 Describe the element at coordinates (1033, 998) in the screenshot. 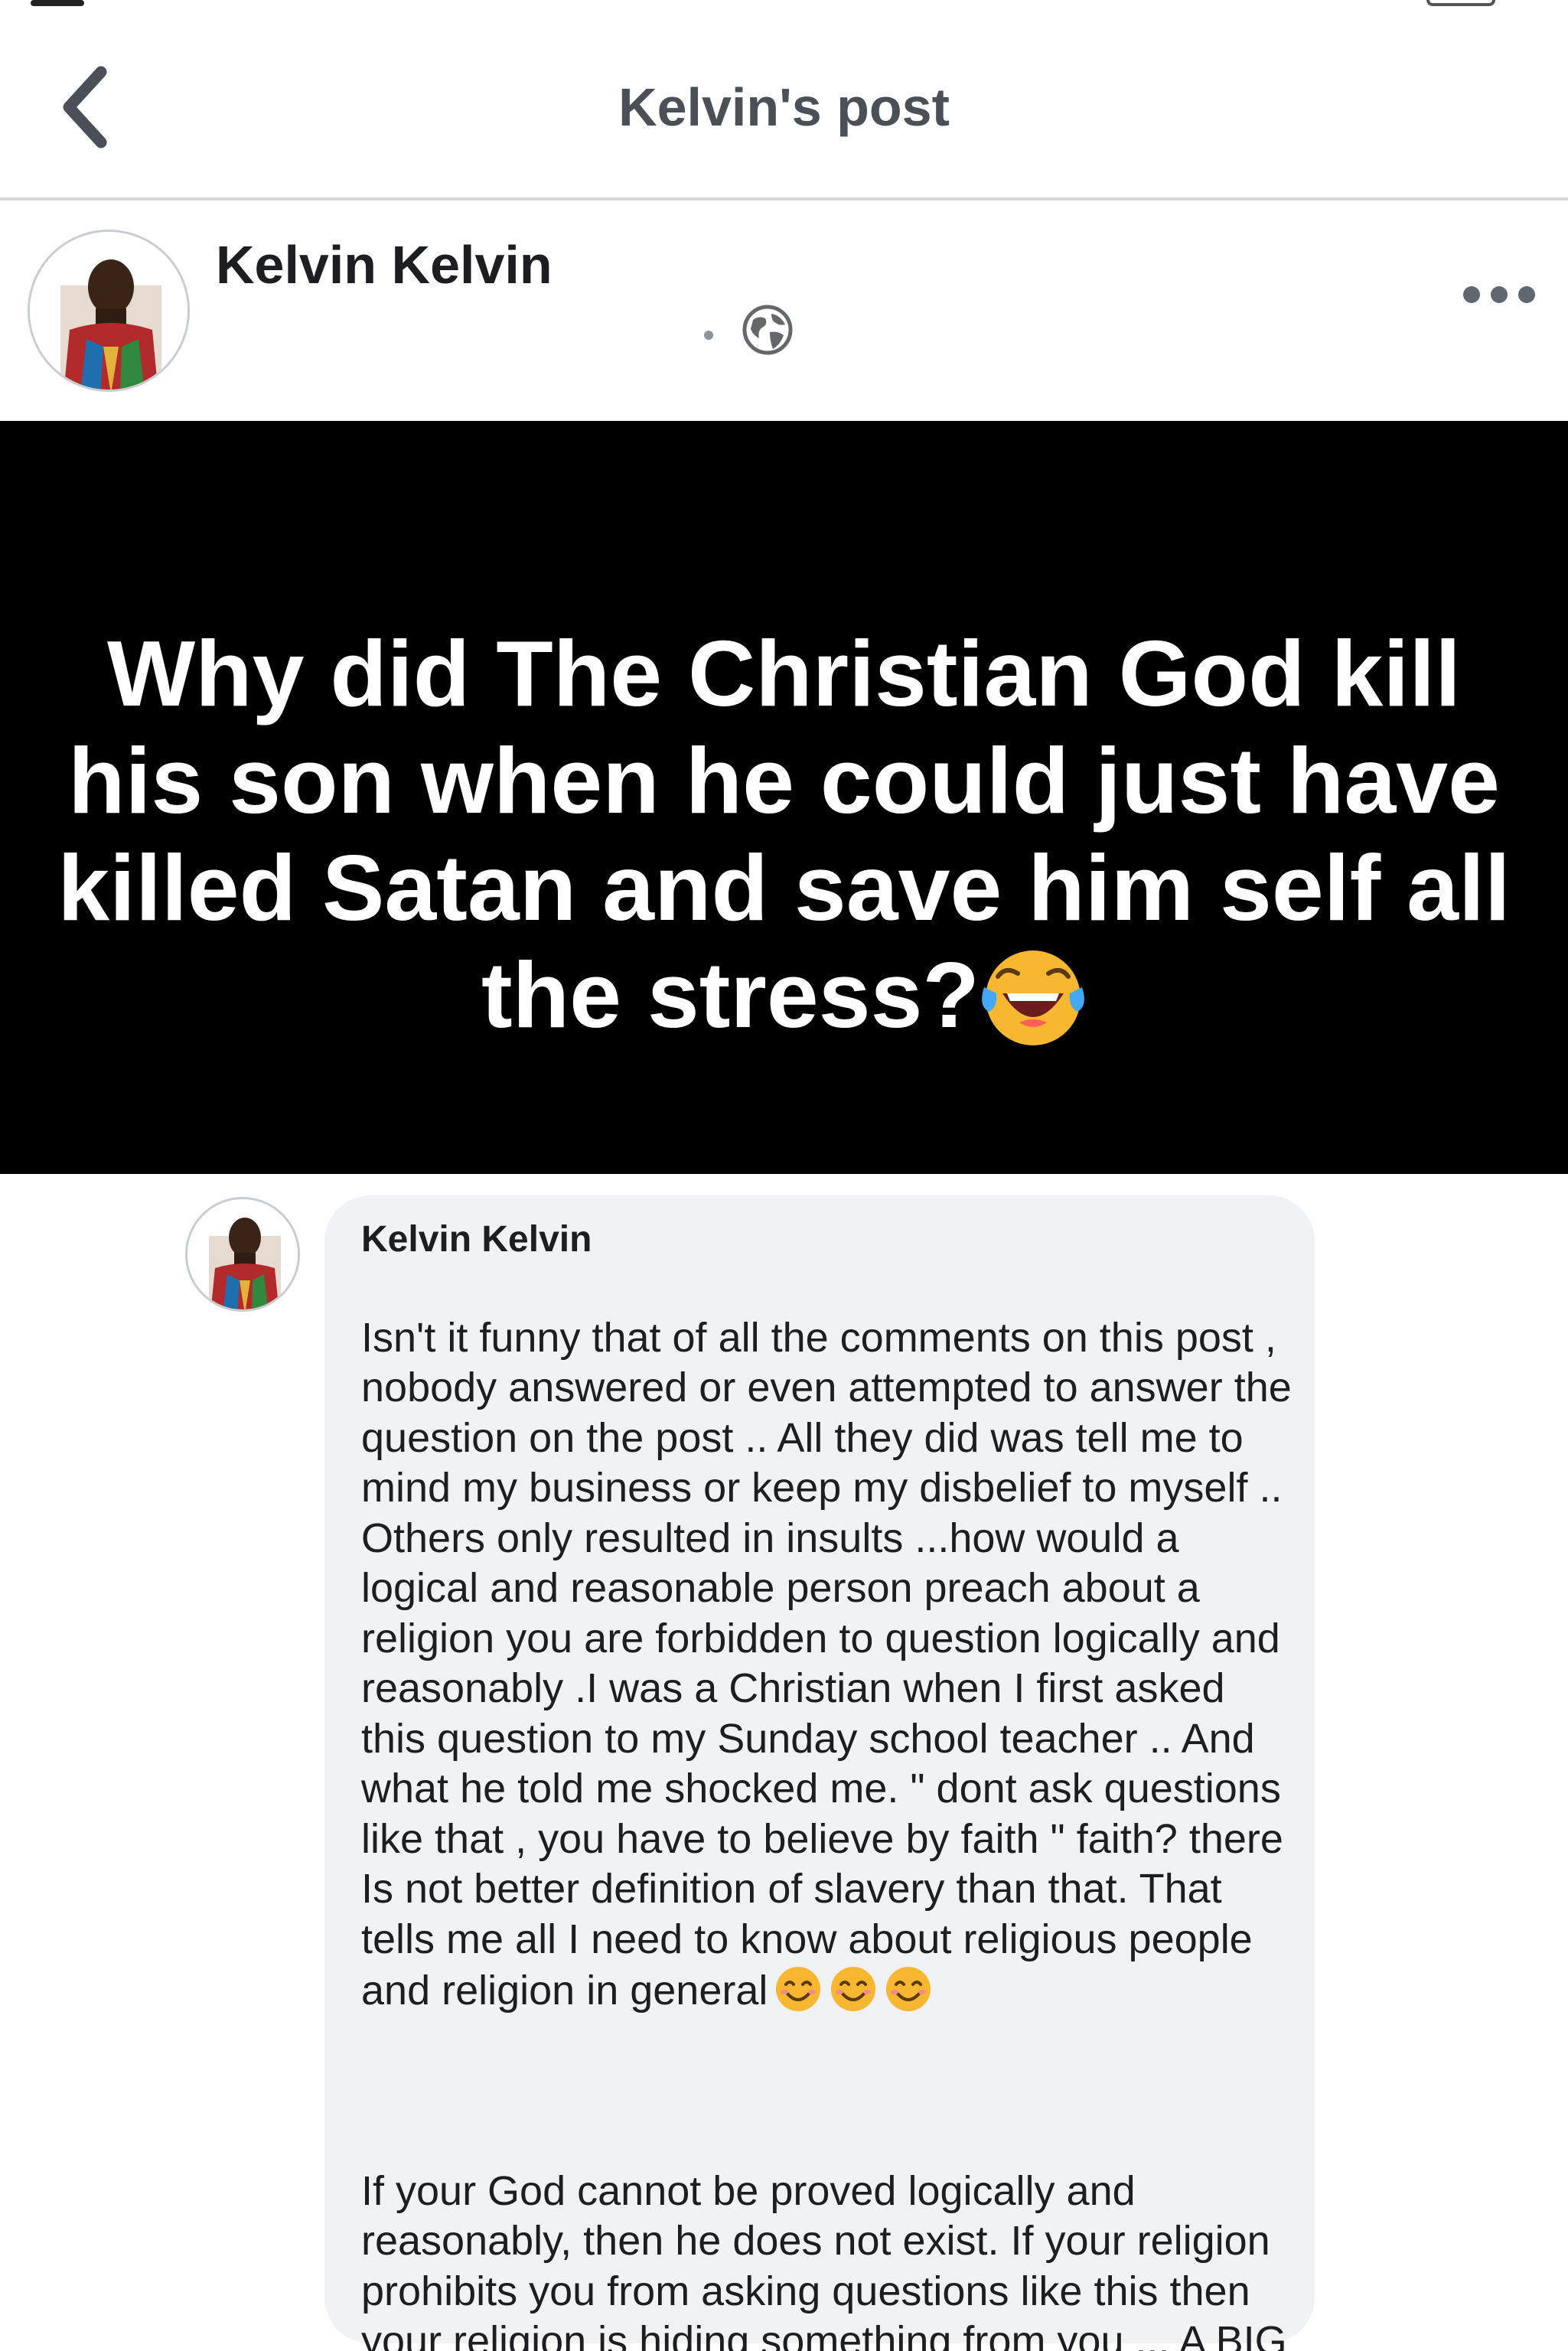

I see `face-with-tears-of-joy-emoji` at that location.